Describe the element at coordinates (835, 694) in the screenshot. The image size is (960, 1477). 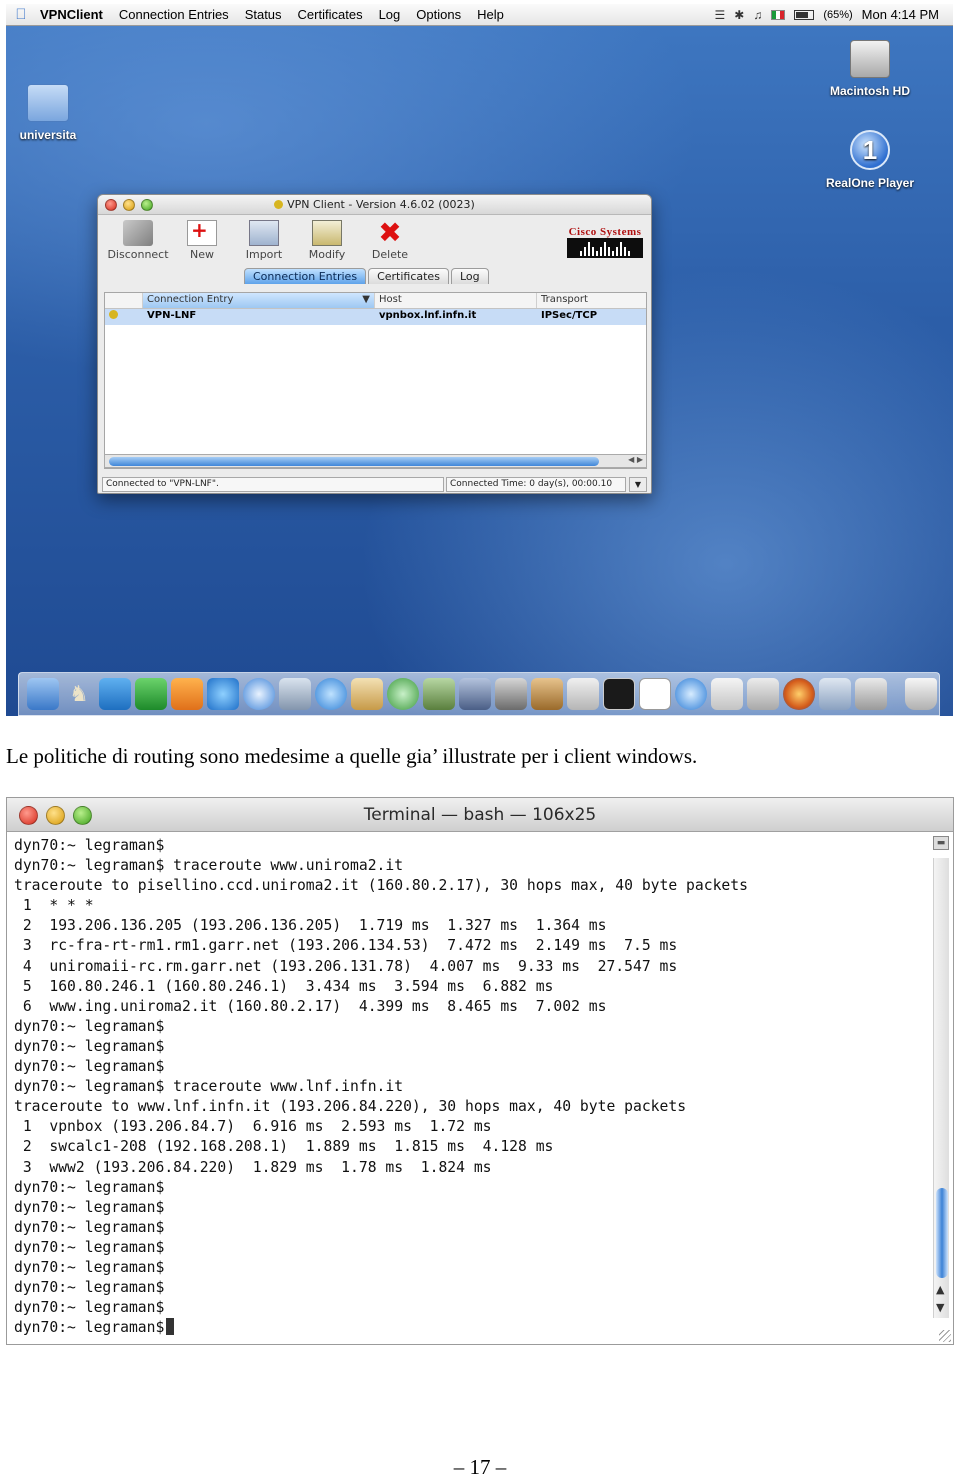
I see `vpn-icon` at that location.